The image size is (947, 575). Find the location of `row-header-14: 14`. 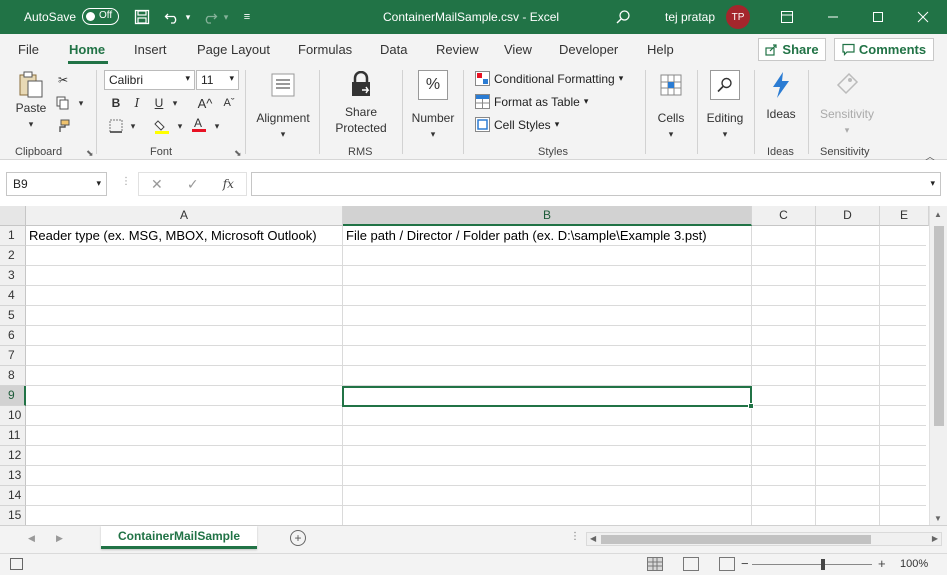

row-header-14: 14 is located at coordinates (13, 496).